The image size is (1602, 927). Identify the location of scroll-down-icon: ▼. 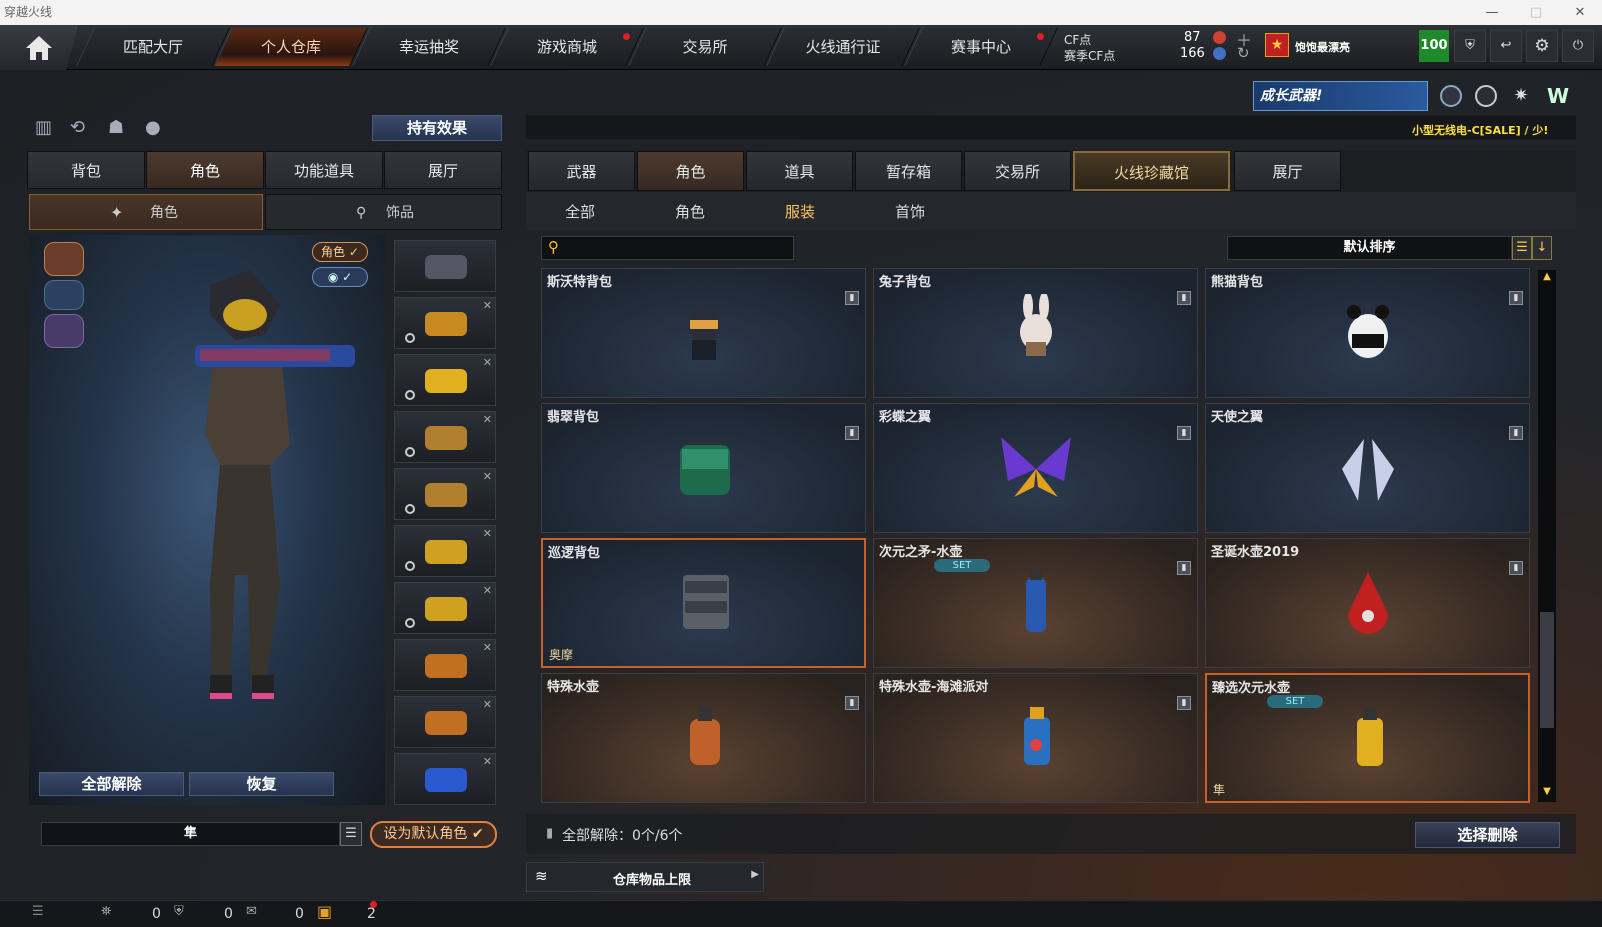
(1547, 793).